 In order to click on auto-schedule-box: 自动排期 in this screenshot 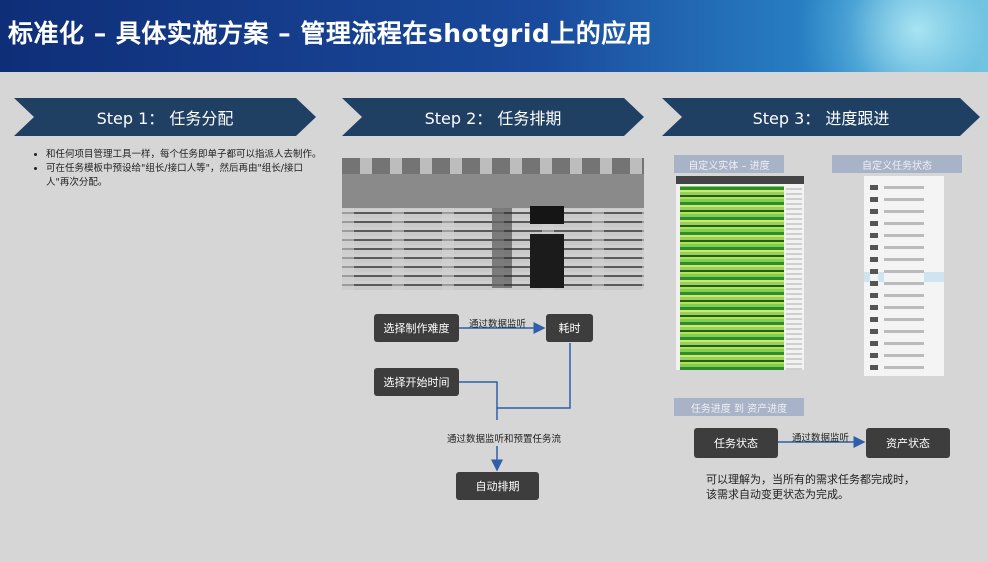, I will do `click(497, 486)`.